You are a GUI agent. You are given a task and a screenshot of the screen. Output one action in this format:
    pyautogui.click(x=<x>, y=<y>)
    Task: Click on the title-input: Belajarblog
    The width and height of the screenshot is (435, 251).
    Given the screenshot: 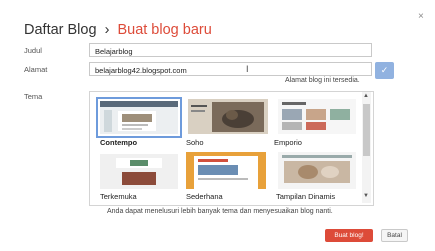 What is the action you would take?
    pyautogui.click(x=230, y=50)
    